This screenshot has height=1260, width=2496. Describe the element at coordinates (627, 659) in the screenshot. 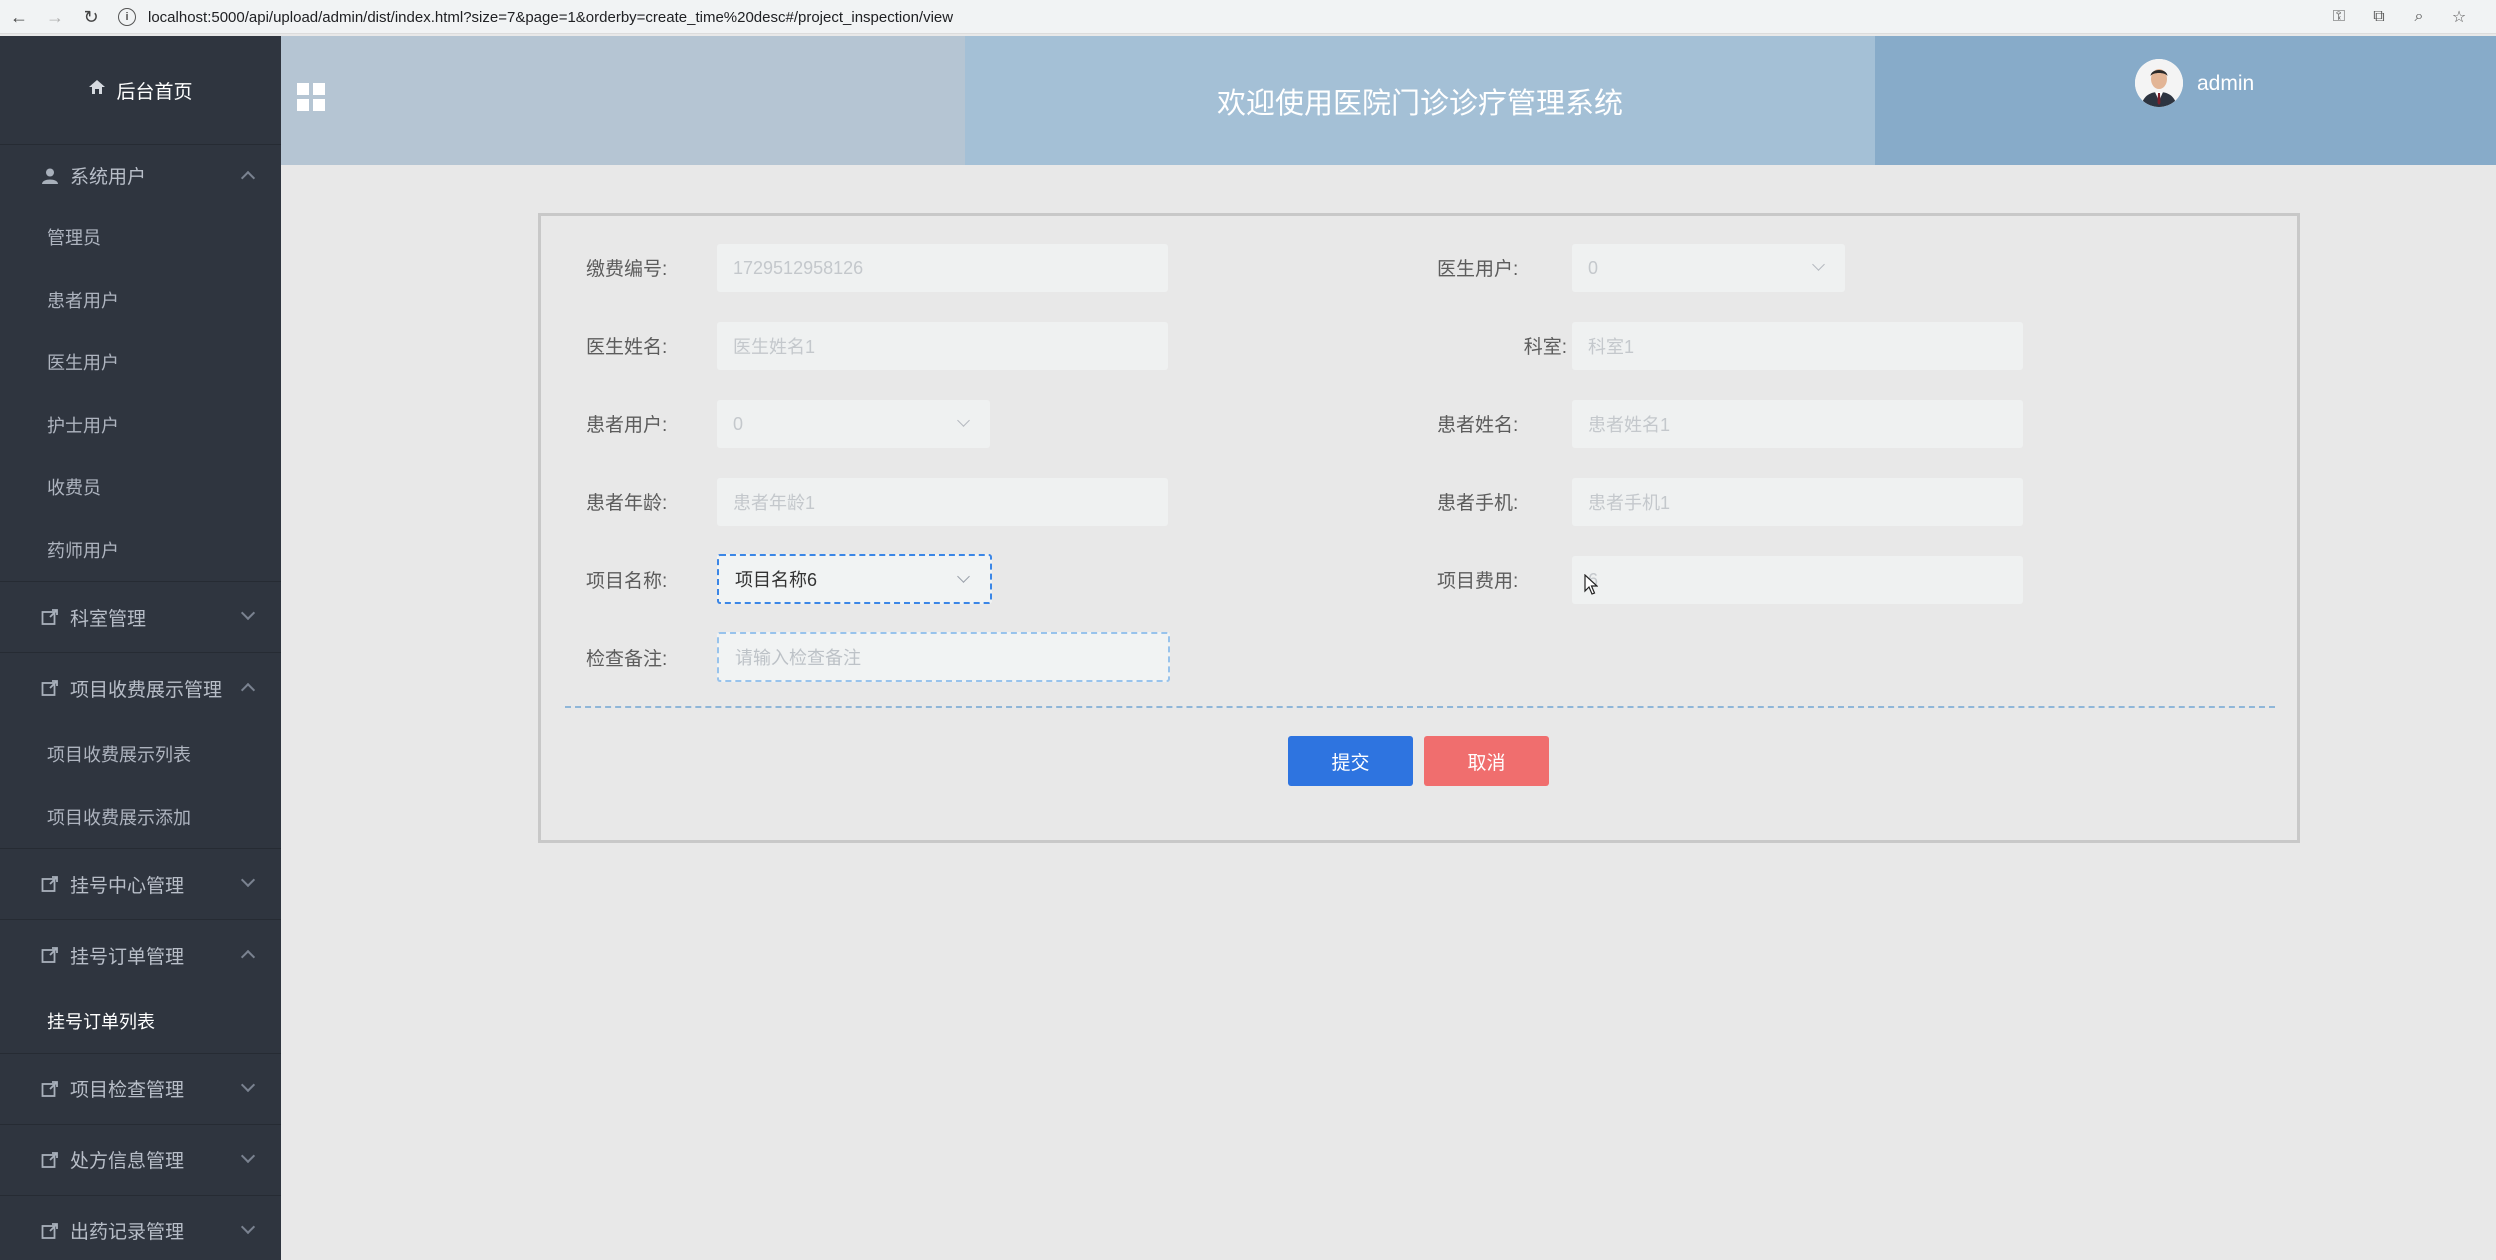

I see `remark-label: 检查备注:` at that location.